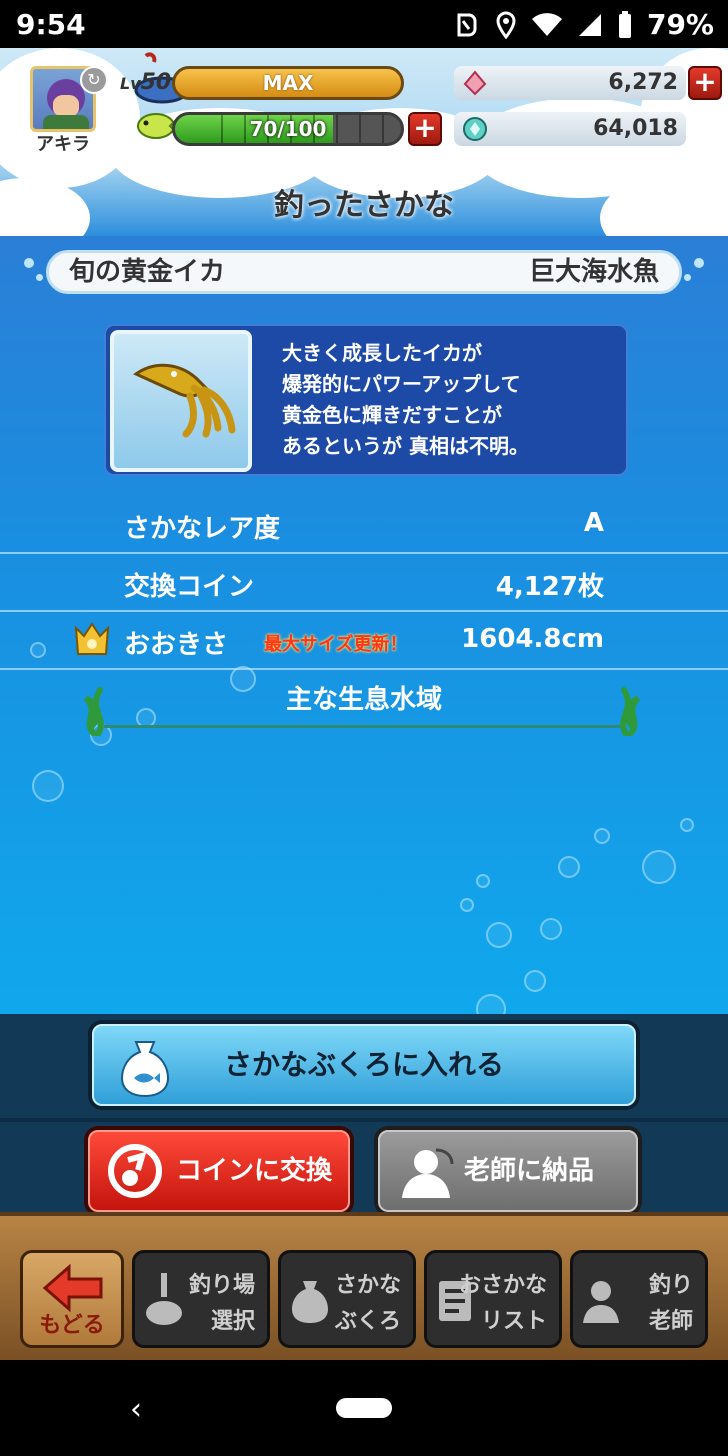 The width and height of the screenshot is (728, 1456). What do you see at coordinates (532, 639) in the screenshot?
I see `size-value: 1604.8cm` at bounding box center [532, 639].